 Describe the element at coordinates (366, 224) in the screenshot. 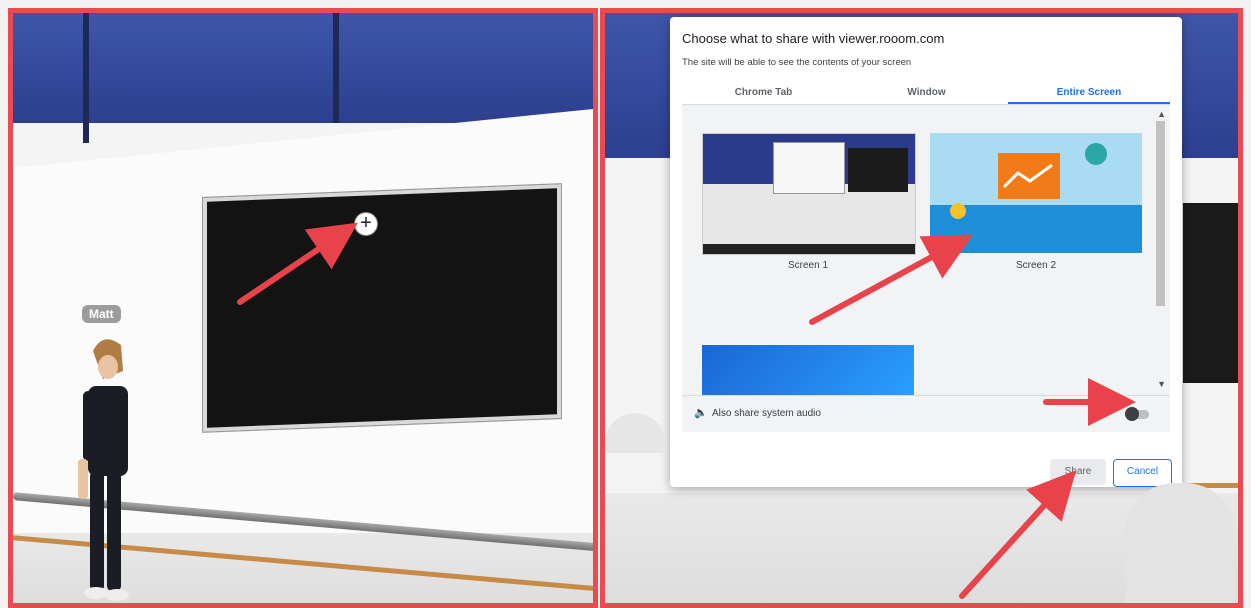

I see `add-content-button: +` at that location.